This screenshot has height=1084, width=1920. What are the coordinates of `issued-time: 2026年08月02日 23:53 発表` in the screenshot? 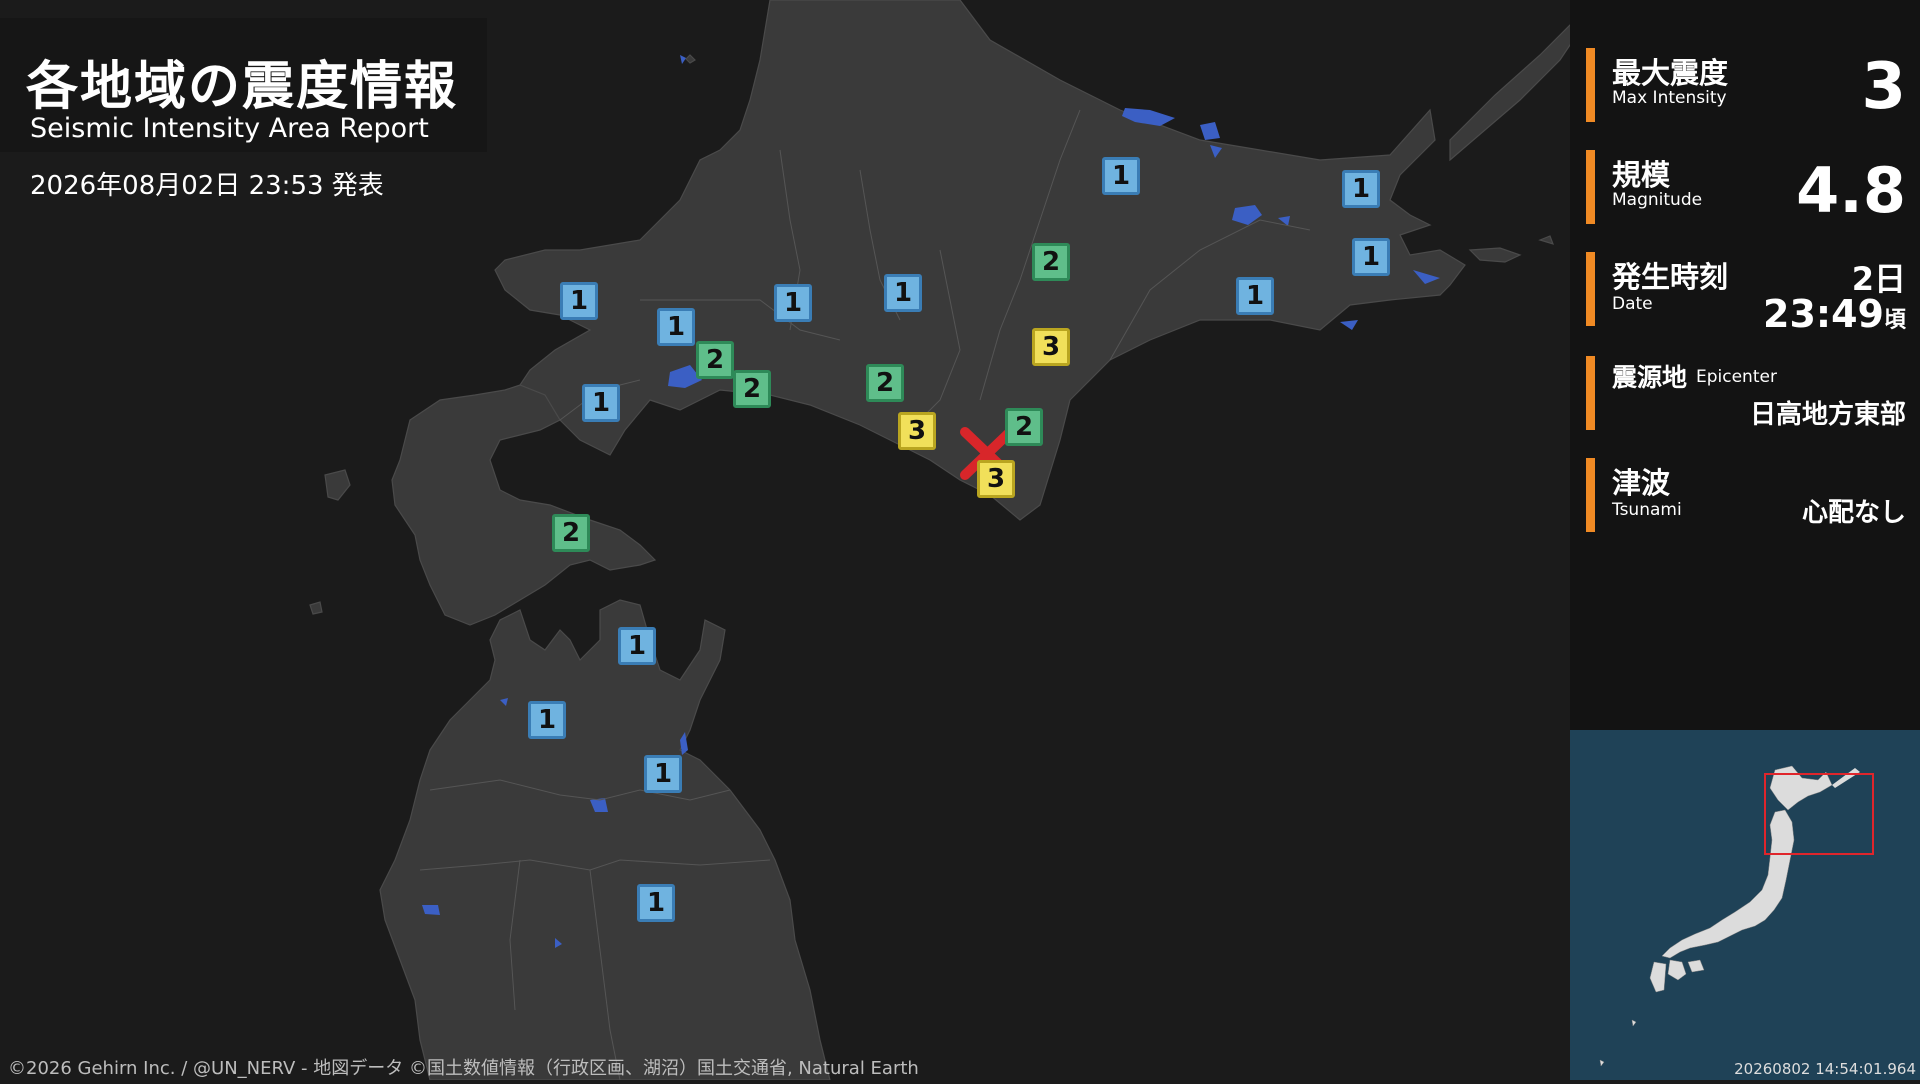 It's located at (207, 186).